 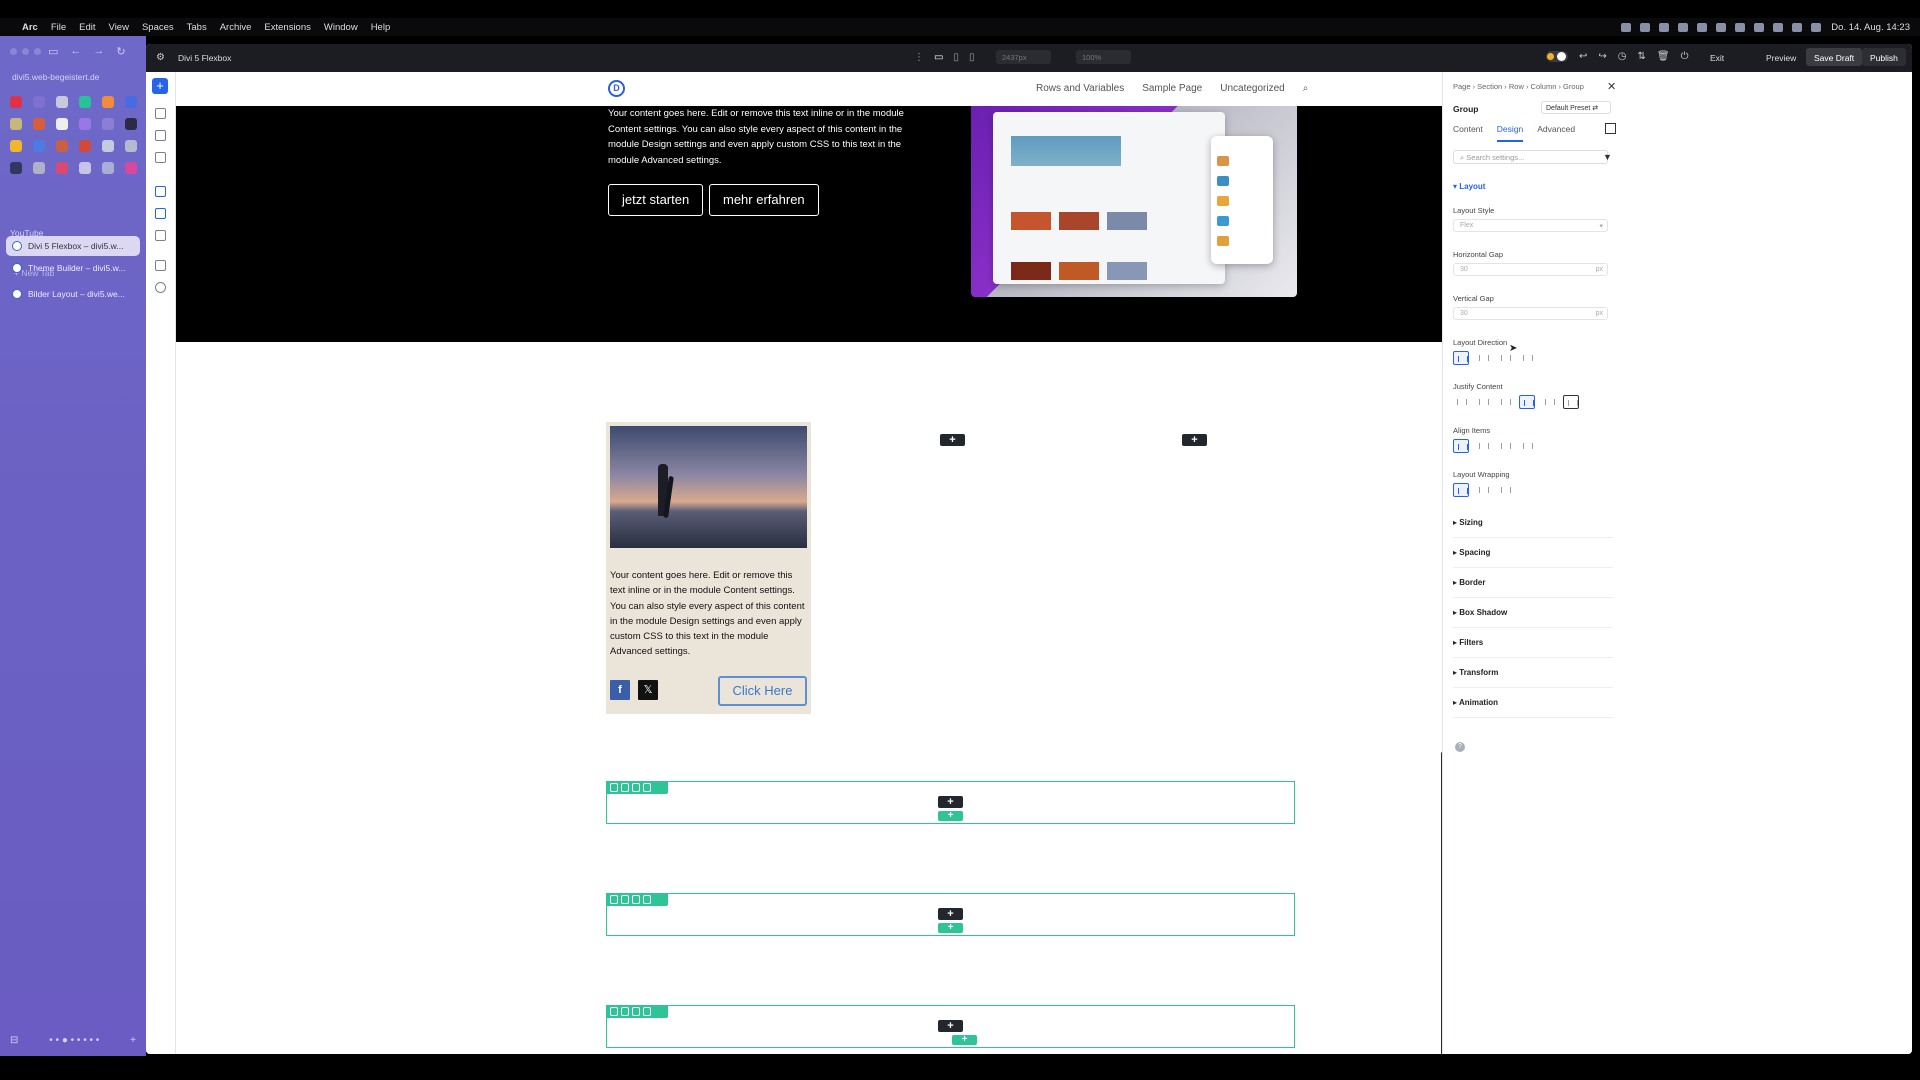 I want to click on database-icon, so click(x=160, y=135).